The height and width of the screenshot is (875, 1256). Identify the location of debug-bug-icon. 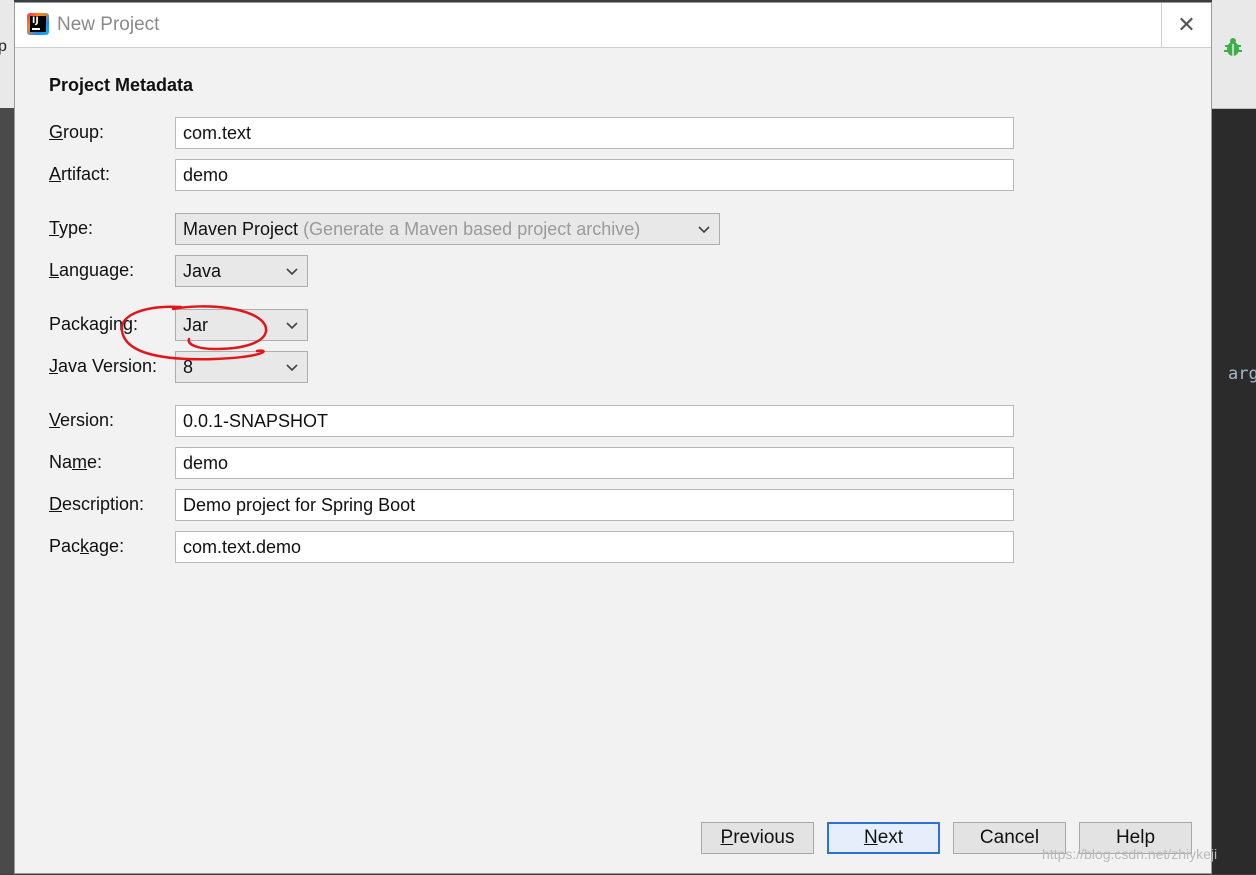
(1233, 47).